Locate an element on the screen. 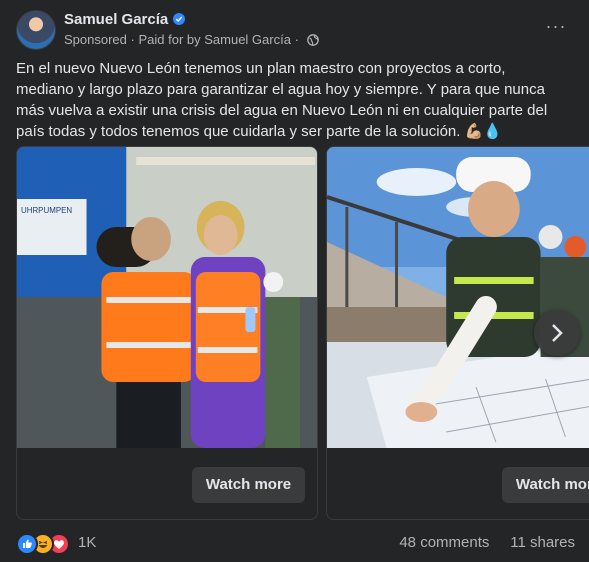 The height and width of the screenshot is (562, 589). engagement-stats: 48 comments 11 shares is located at coordinates (487, 542).